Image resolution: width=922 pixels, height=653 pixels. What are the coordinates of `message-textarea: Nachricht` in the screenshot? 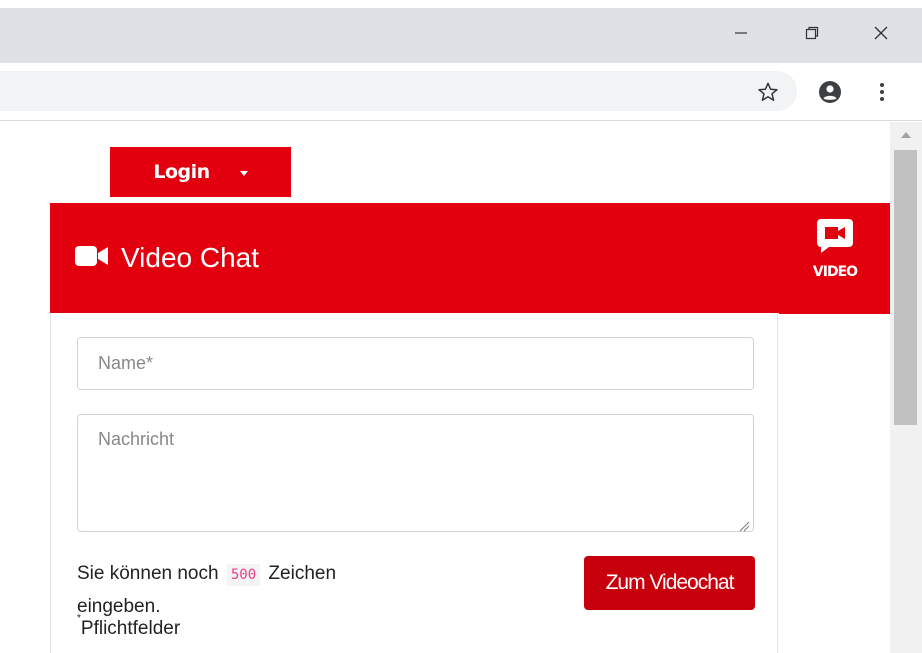 It's located at (415, 473).